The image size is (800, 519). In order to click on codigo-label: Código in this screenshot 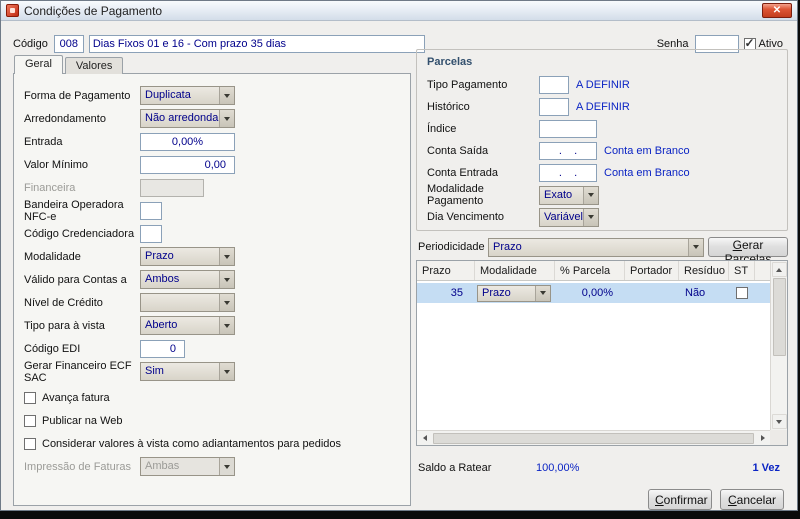, I will do `click(30, 43)`.